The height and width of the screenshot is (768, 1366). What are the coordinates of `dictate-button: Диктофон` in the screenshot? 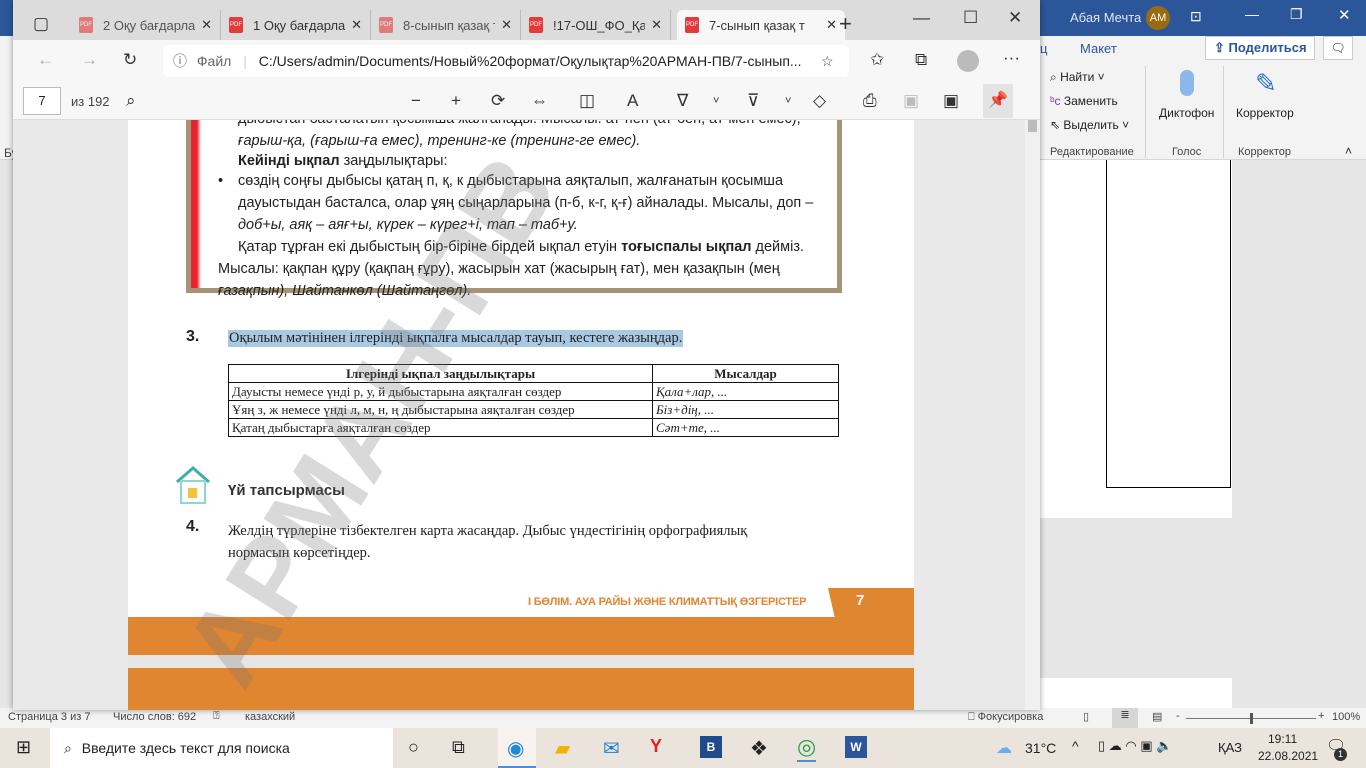 It's located at (1186, 113).